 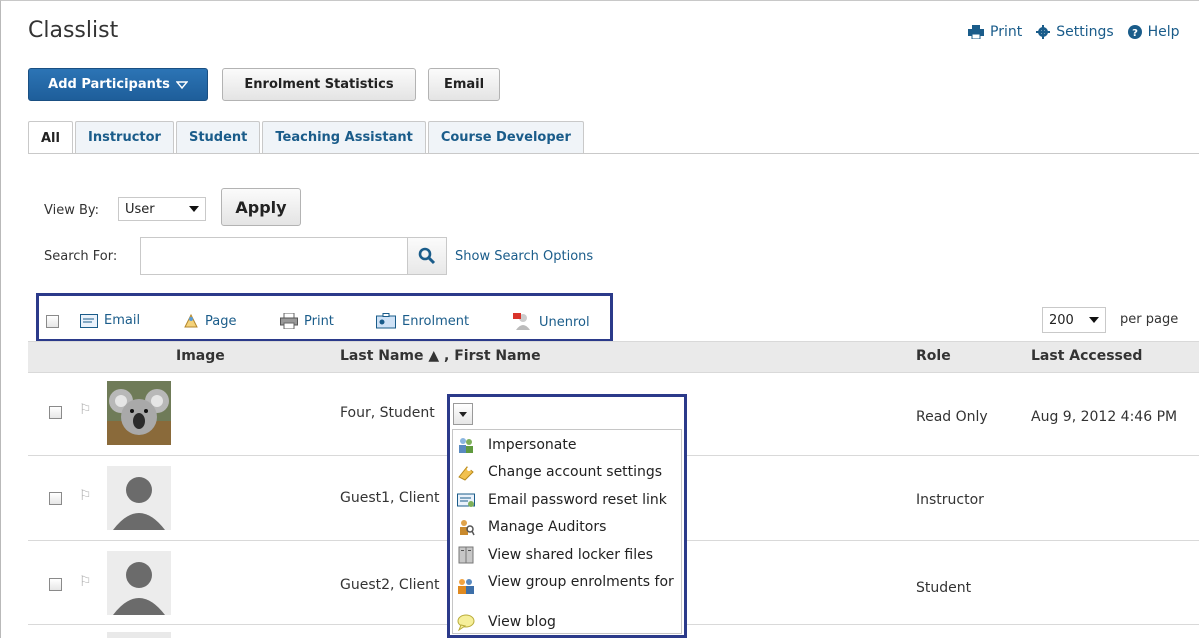 I want to click on unenrol-action: Unenrol, so click(x=551, y=322).